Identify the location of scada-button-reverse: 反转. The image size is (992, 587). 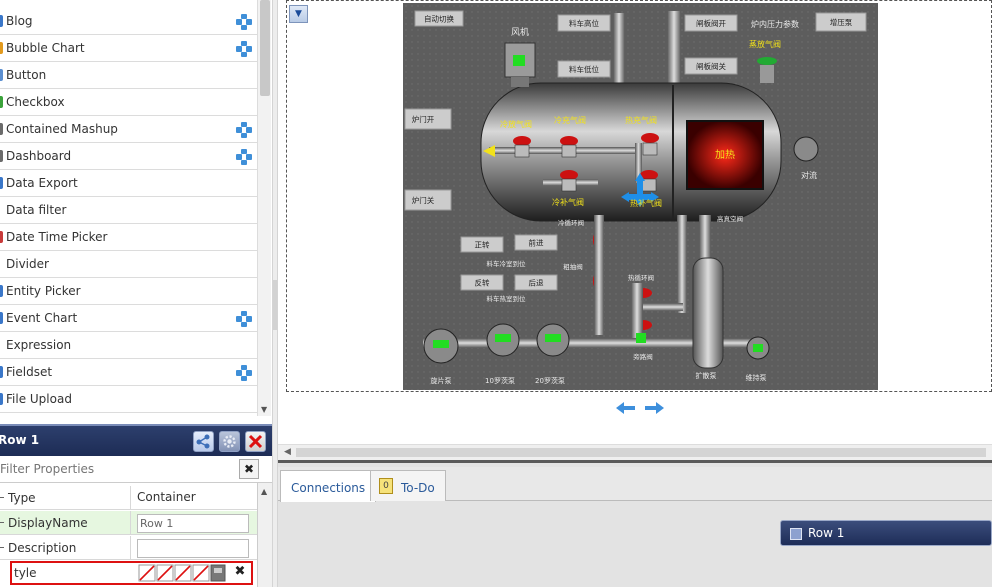
(482, 282).